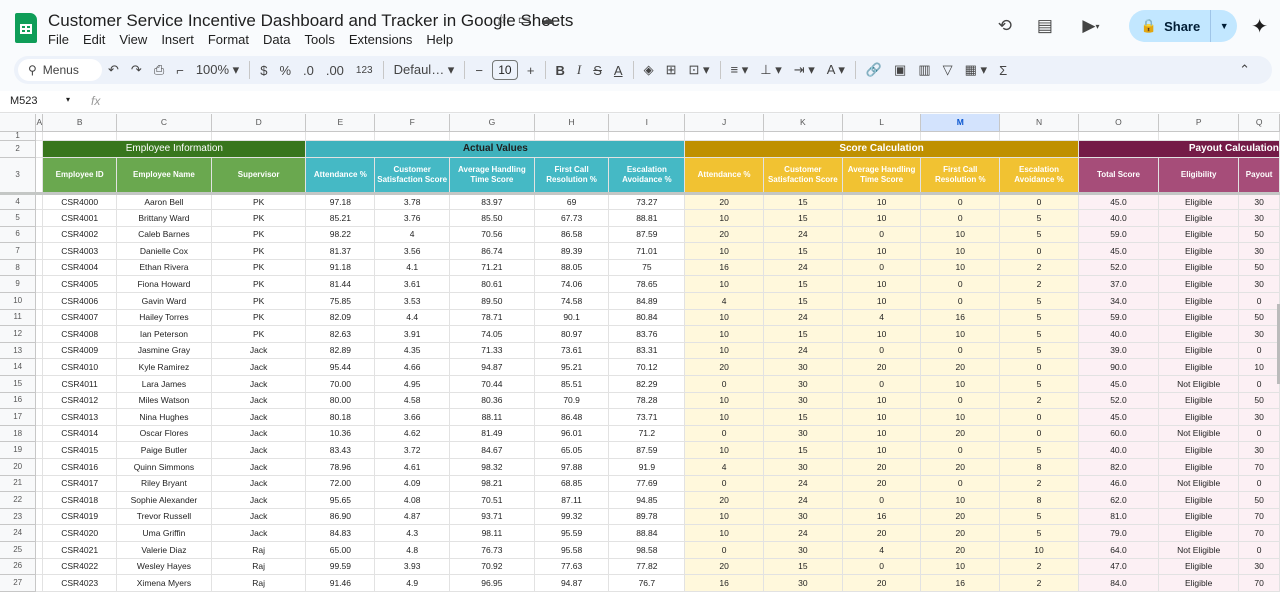 The height and width of the screenshot is (594, 1280). What do you see at coordinates (572, 583) in the screenshot?
I see `table-cell: 94.87` at bounding box center [572, 583].